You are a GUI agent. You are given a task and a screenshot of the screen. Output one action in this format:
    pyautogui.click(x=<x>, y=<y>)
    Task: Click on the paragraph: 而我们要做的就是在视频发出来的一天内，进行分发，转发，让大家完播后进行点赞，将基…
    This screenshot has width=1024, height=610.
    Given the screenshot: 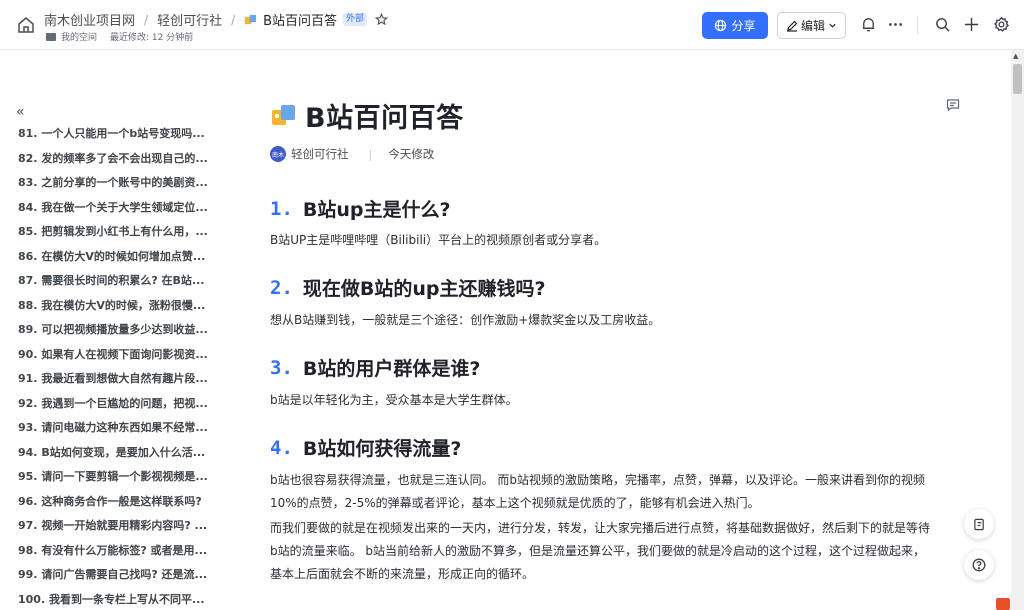 What is the action you would take?
    pyautogui.click(x=600, y=551)
    